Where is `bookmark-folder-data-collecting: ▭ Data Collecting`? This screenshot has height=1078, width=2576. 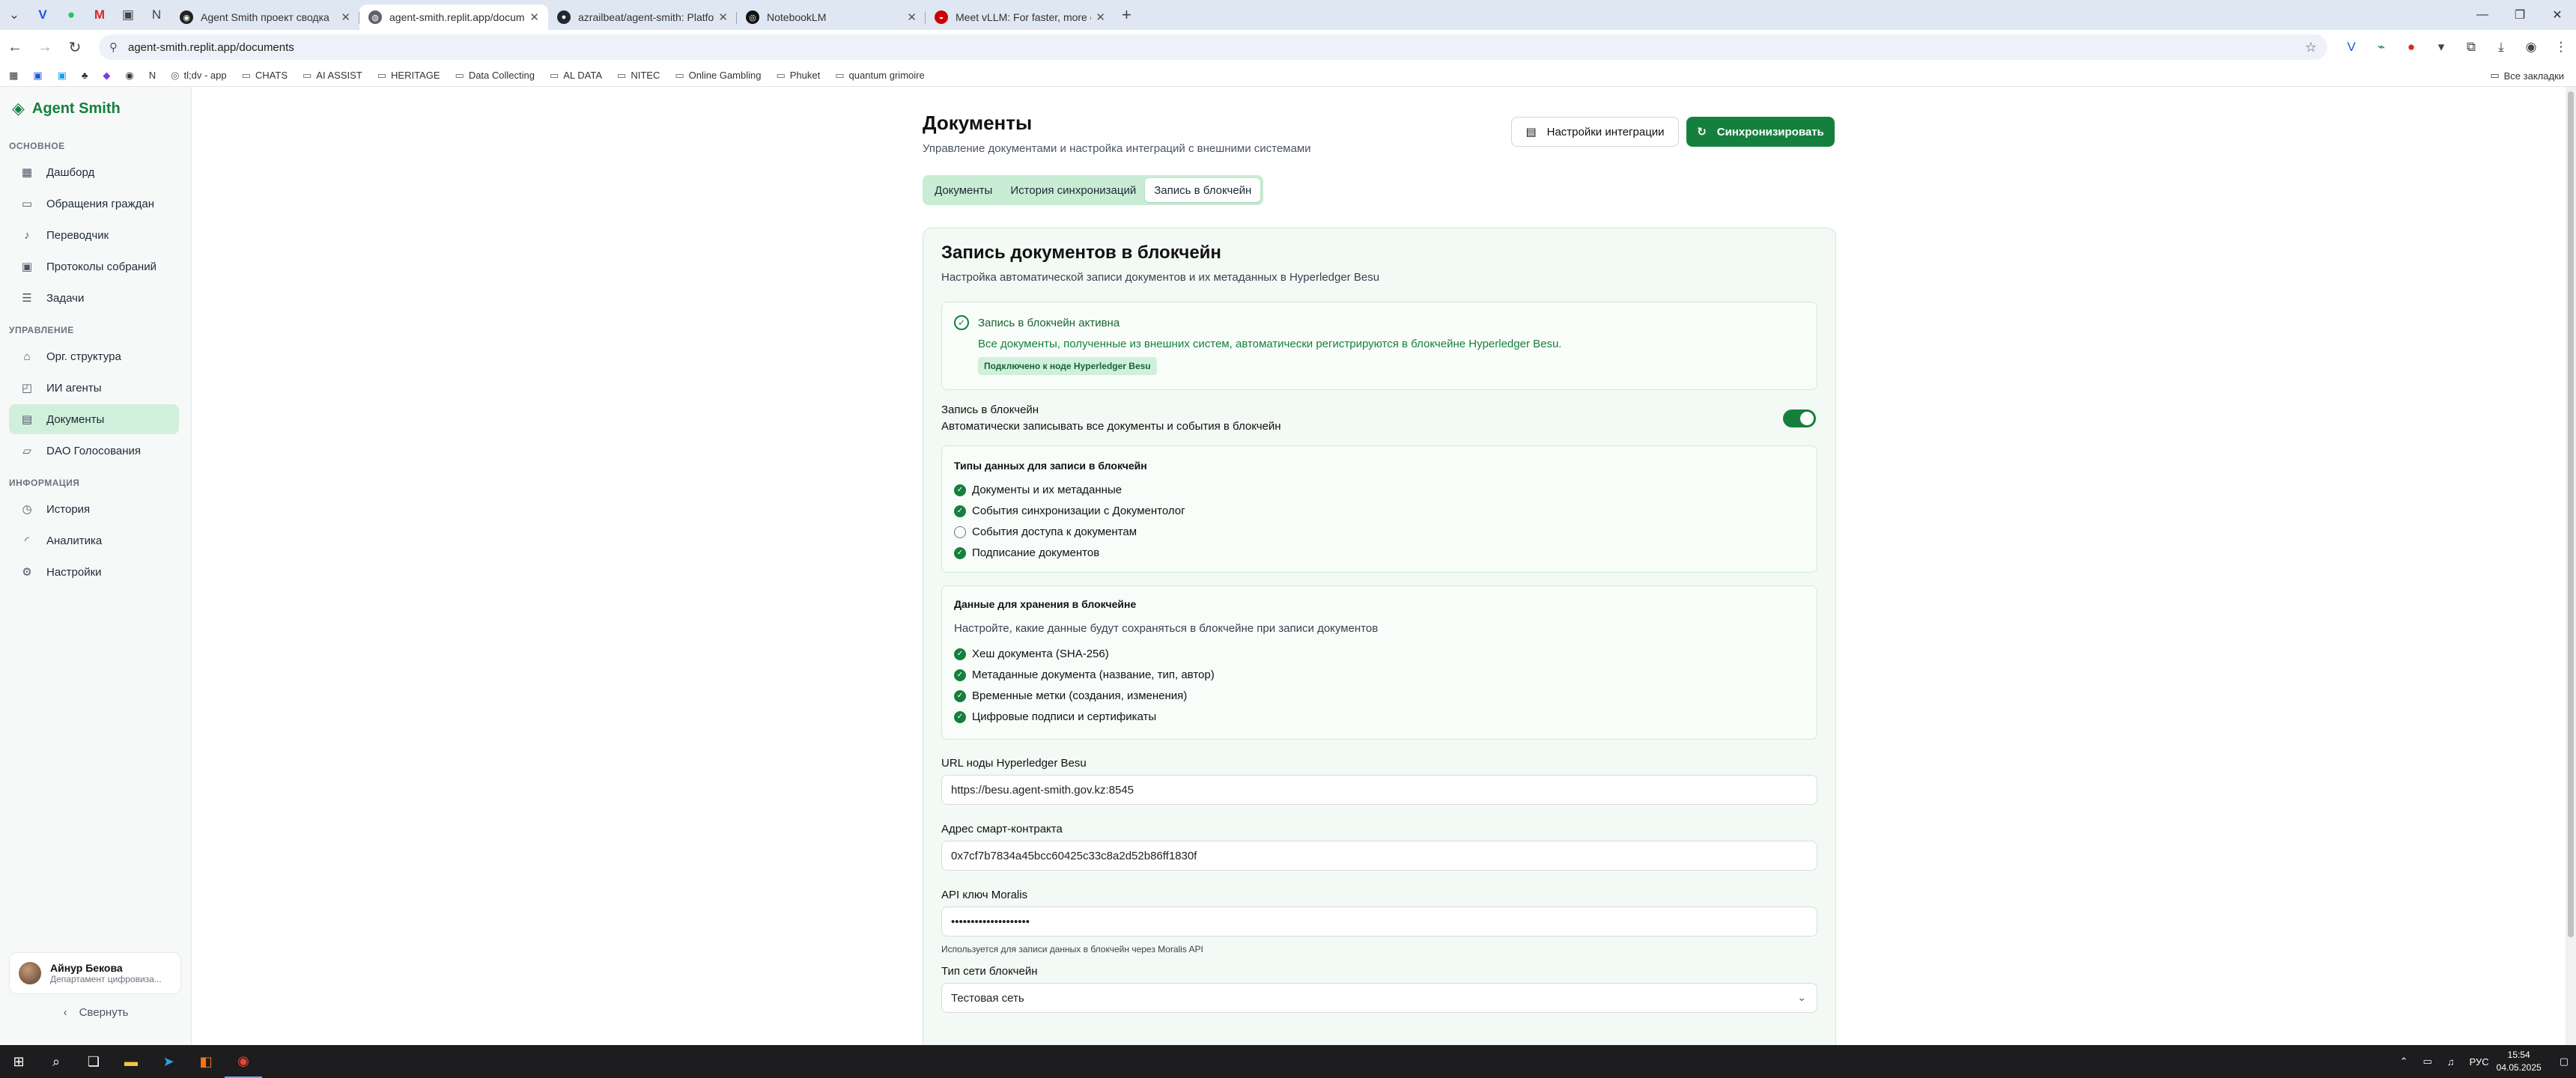 bookmark-folder-data-collecting: ▭ Data Collecting is located at coordinates (495, 76).